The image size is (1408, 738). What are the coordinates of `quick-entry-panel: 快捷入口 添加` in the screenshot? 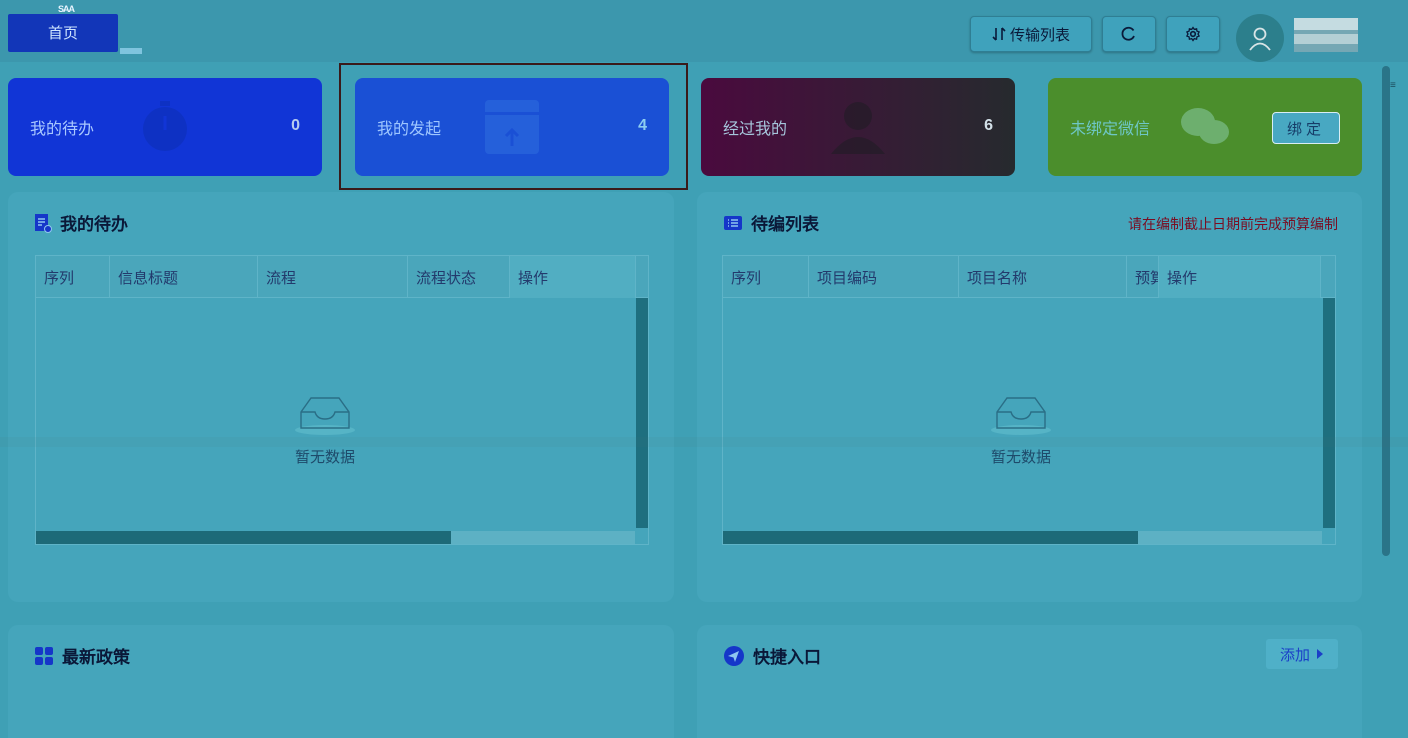 It's located at (1029, 681).